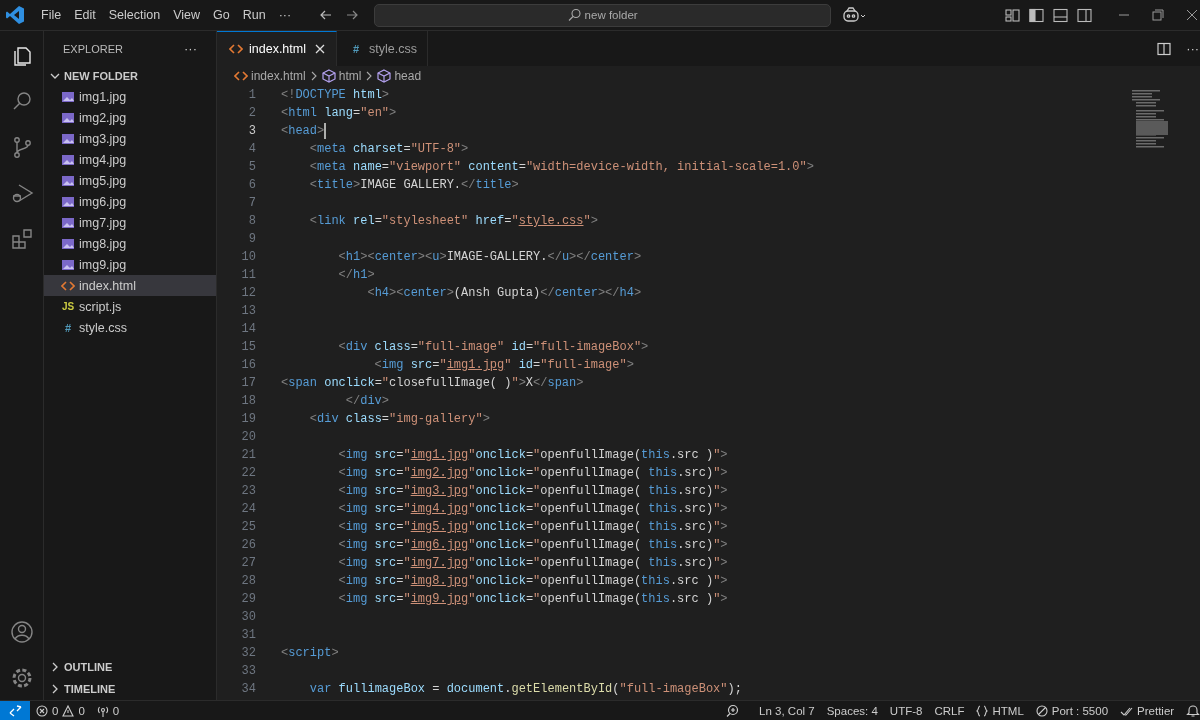 This screenshot has width=1200, height=720. I want to click on tree-item: img1.jpg, so click(130, 96).